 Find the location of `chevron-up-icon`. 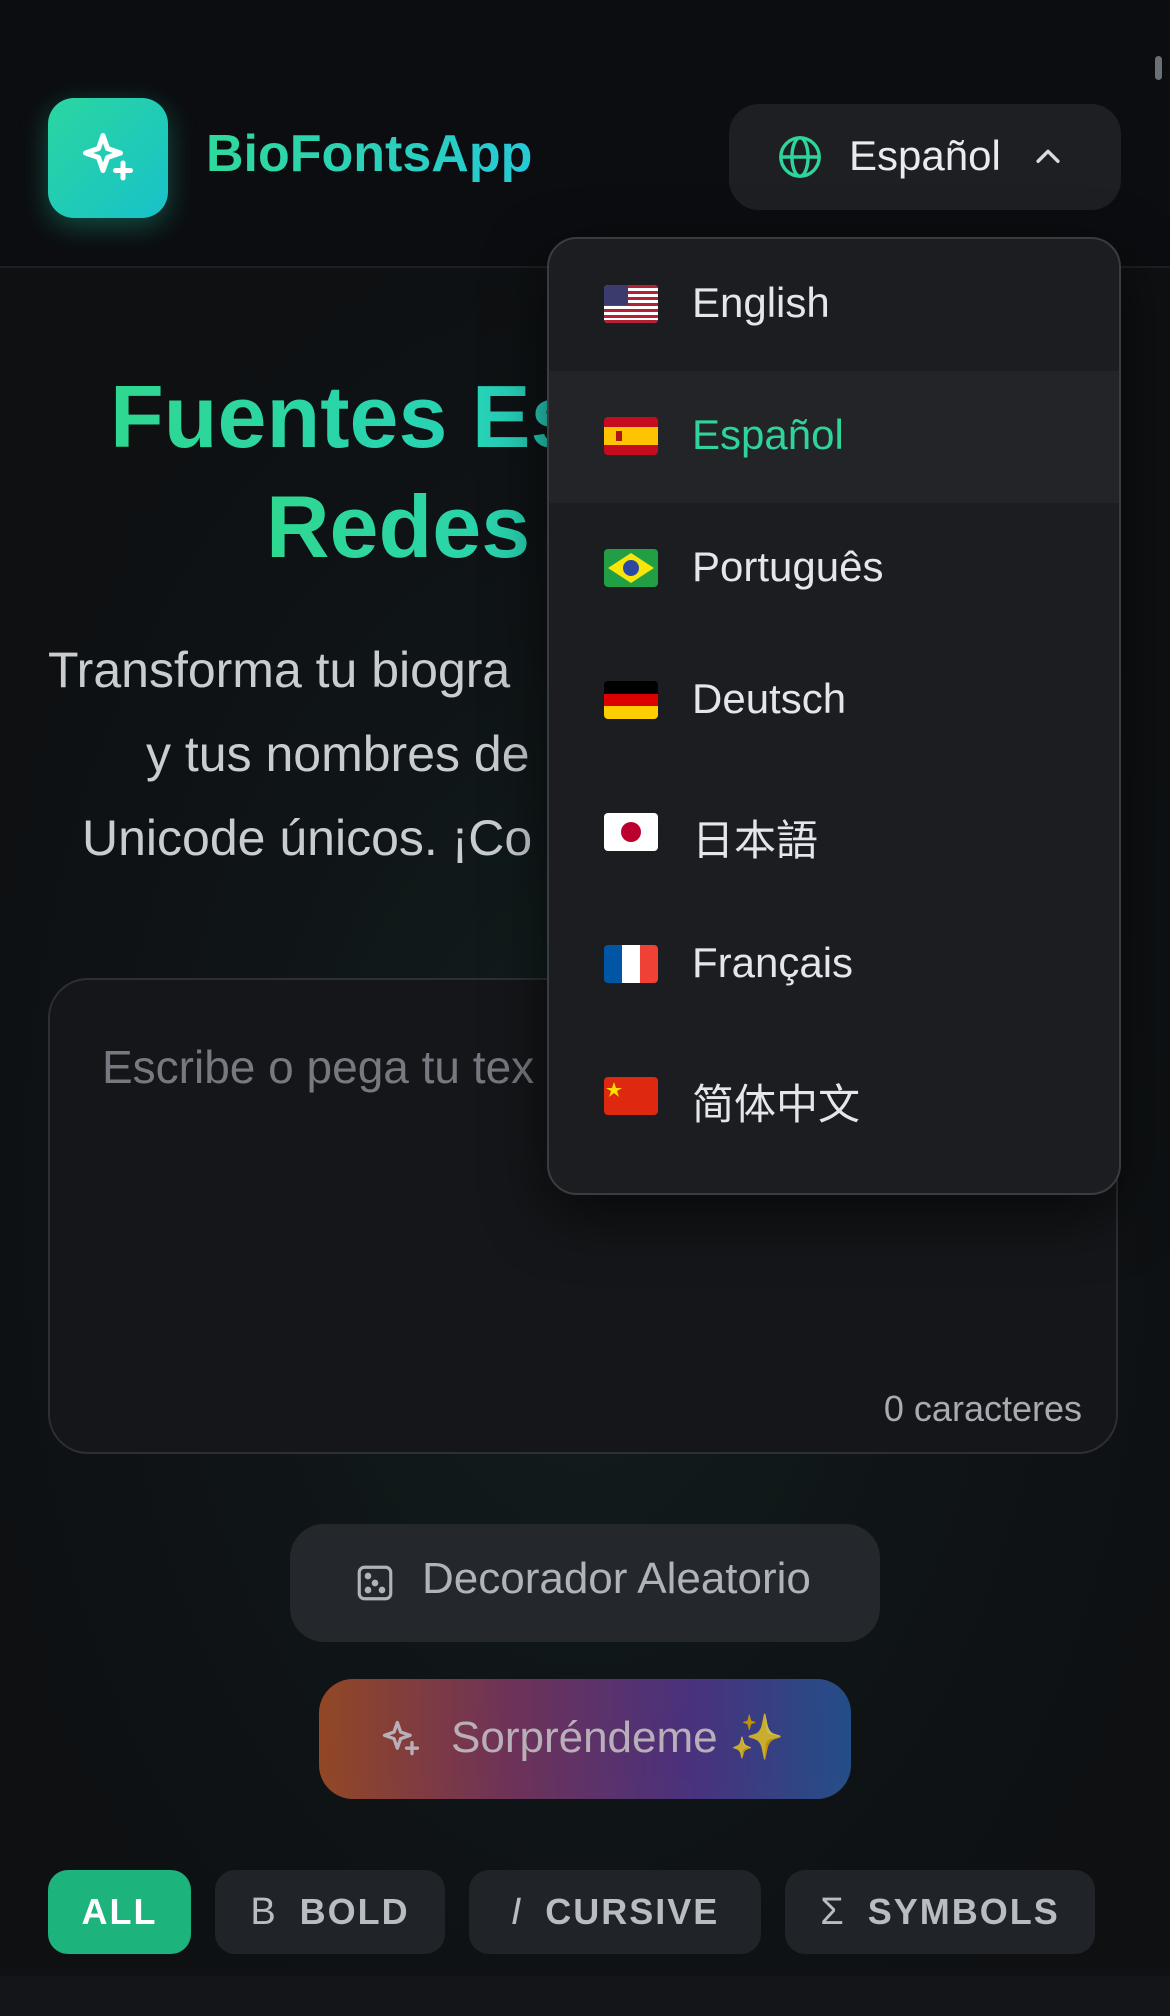

chevron-up-icon is located at coordinates (1048, 156).